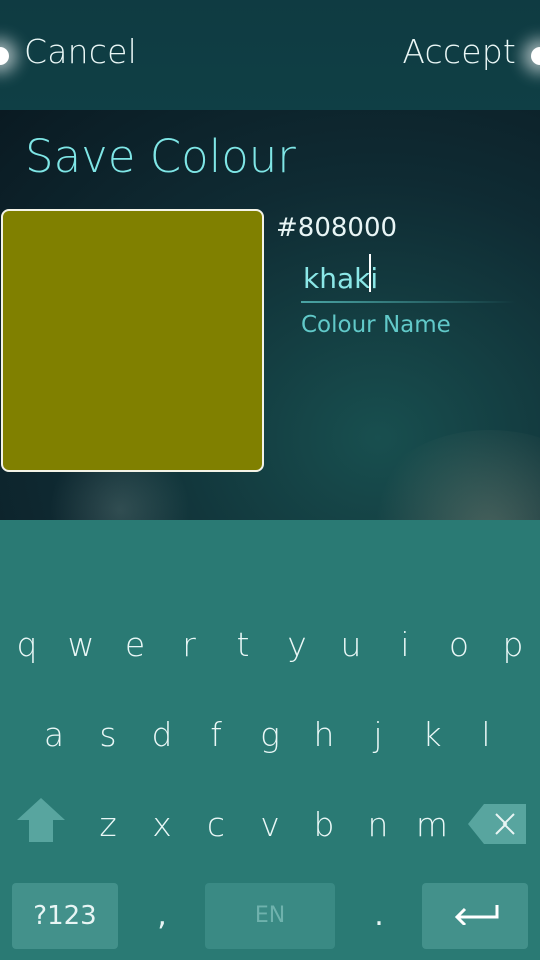 This screenshot has width=540, height=960. Describe the element at coordinates (378, 735) in the screenshot. I see `key-j: j` at that location.